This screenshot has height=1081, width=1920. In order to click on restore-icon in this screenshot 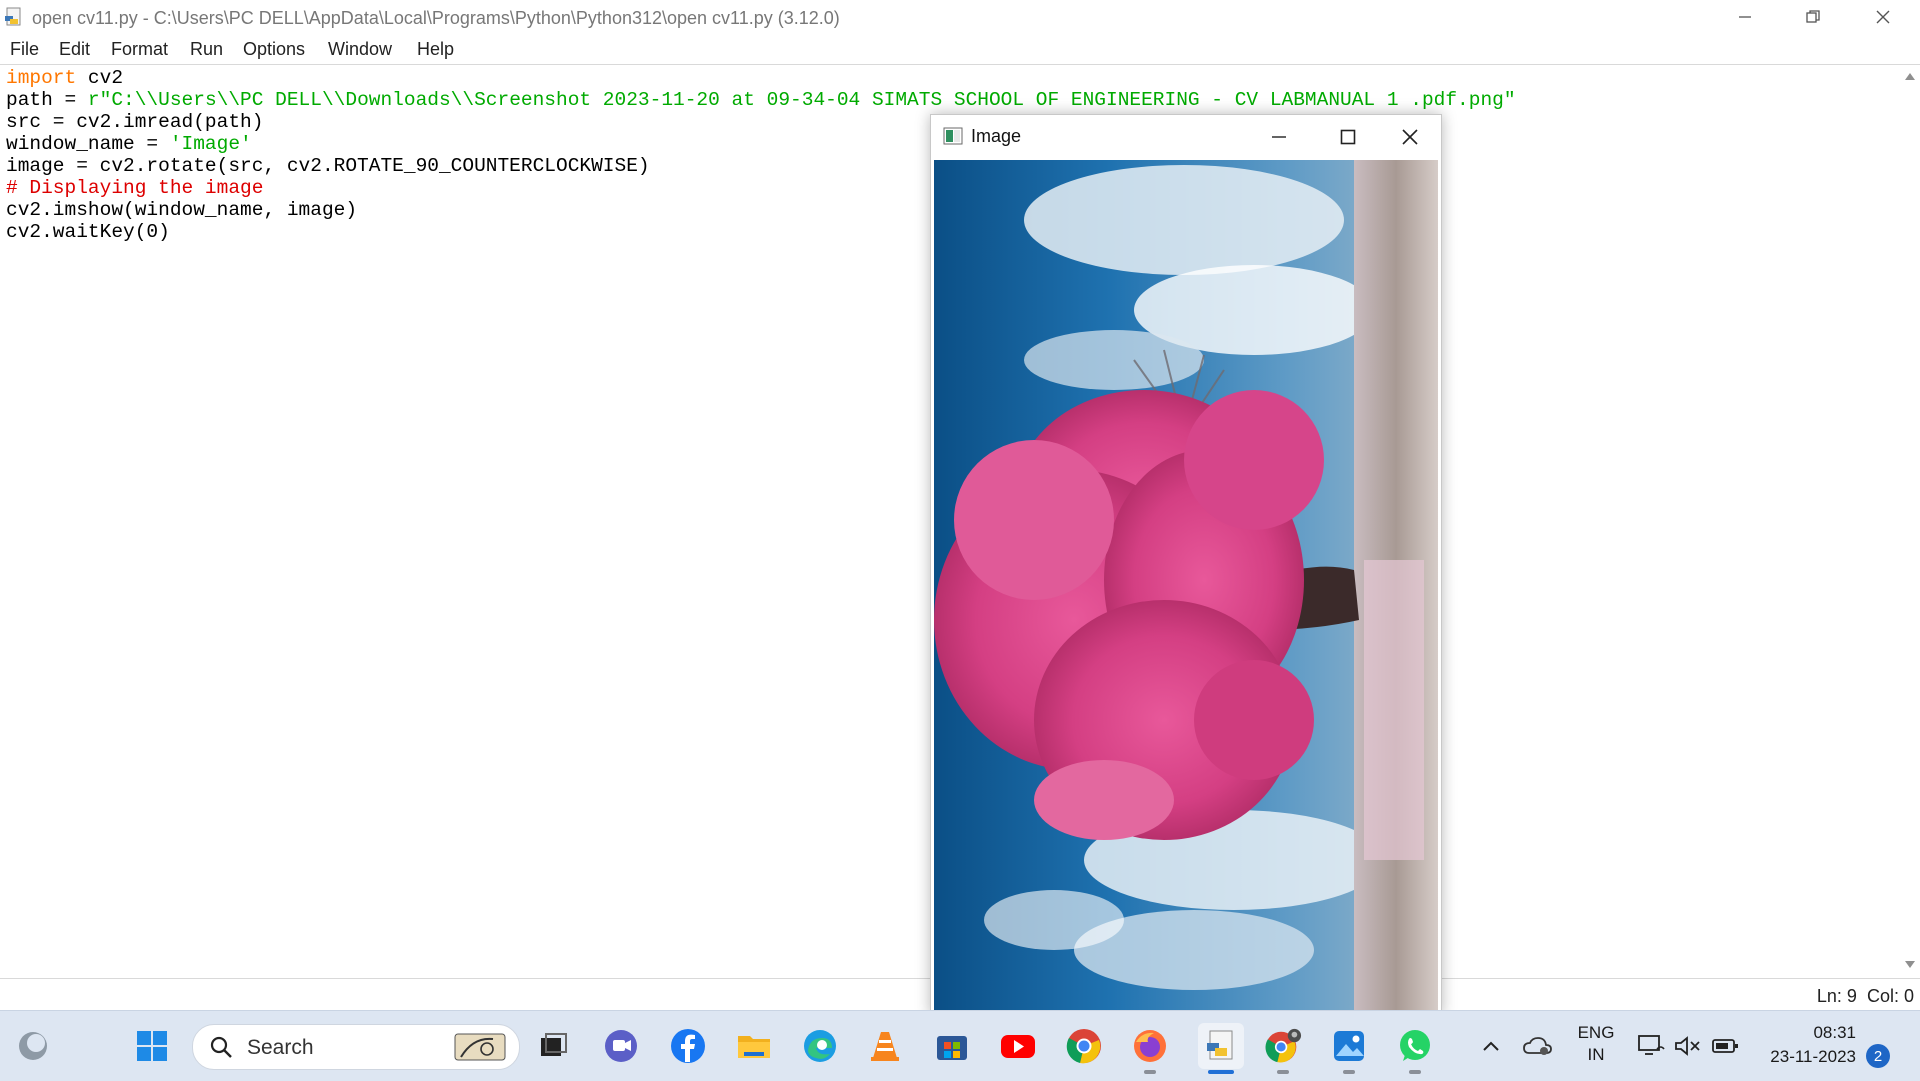, I will do `click(1813, 16)`.